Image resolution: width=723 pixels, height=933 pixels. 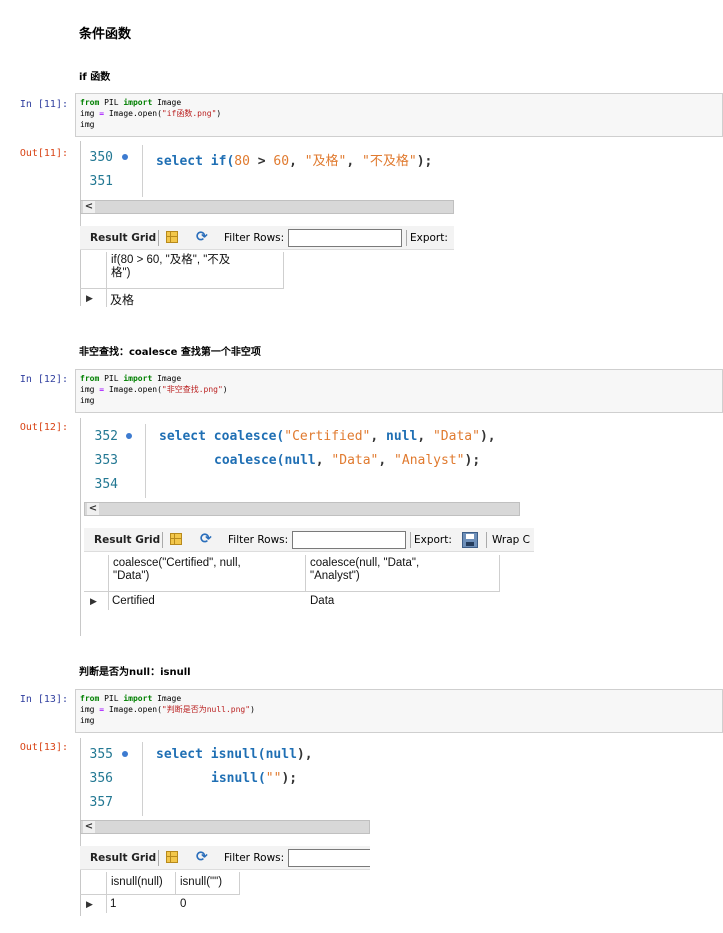 I want to click on table-row: ▶ 及格, so click(x=182, y=298).